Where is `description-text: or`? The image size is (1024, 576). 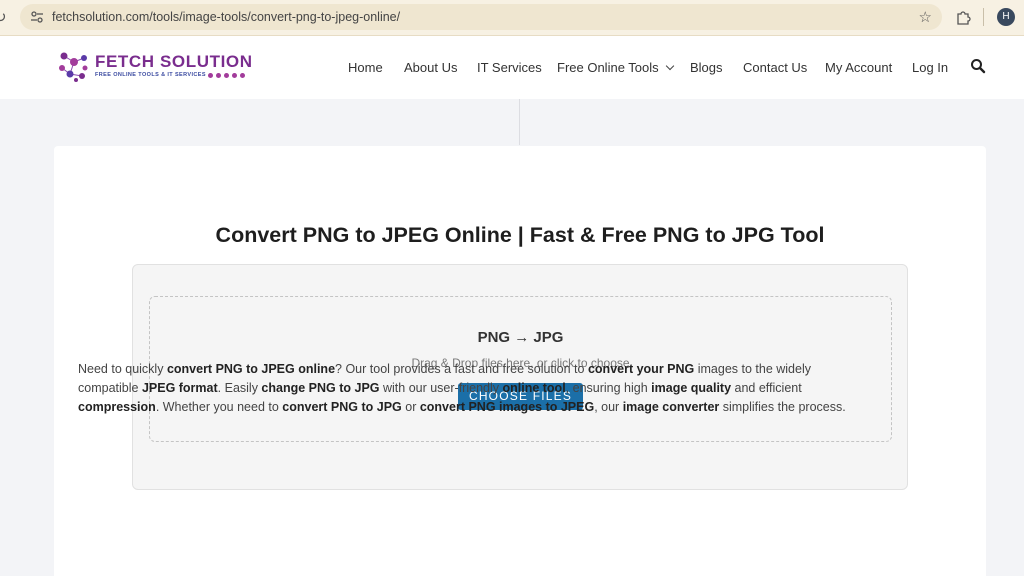
description-text: or is located at coordinates (410, 407).